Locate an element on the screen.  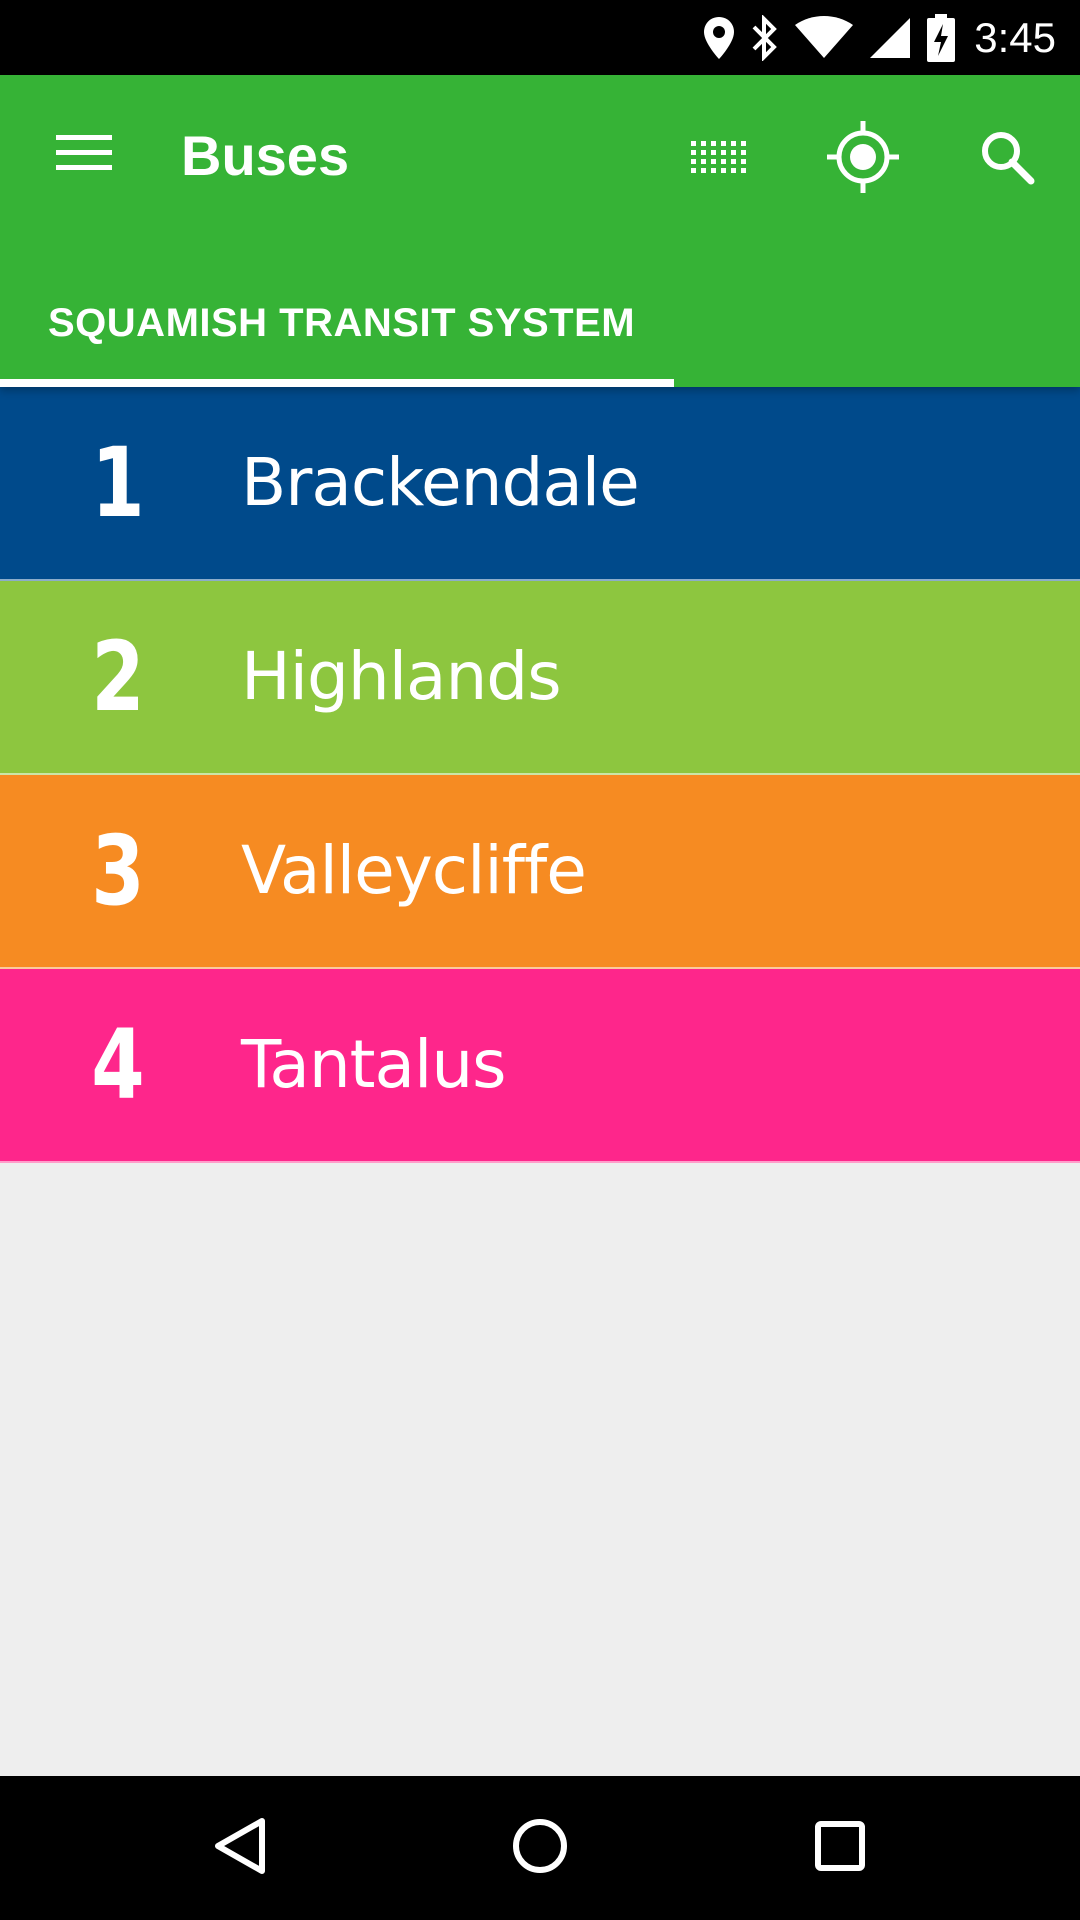
battery-charging-icon is located at coordinates (941, 38).